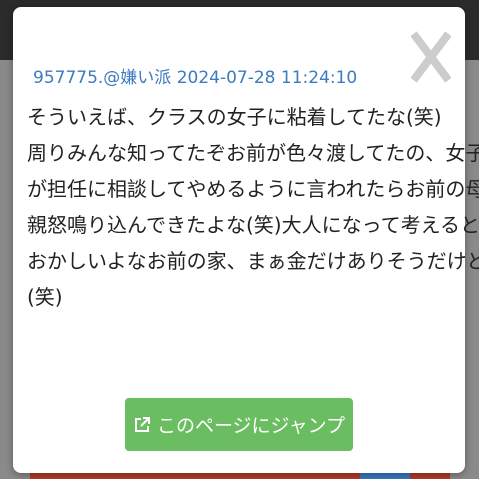  I want to click on jump-button-label: このページにジャンプ, so click(251, 426).